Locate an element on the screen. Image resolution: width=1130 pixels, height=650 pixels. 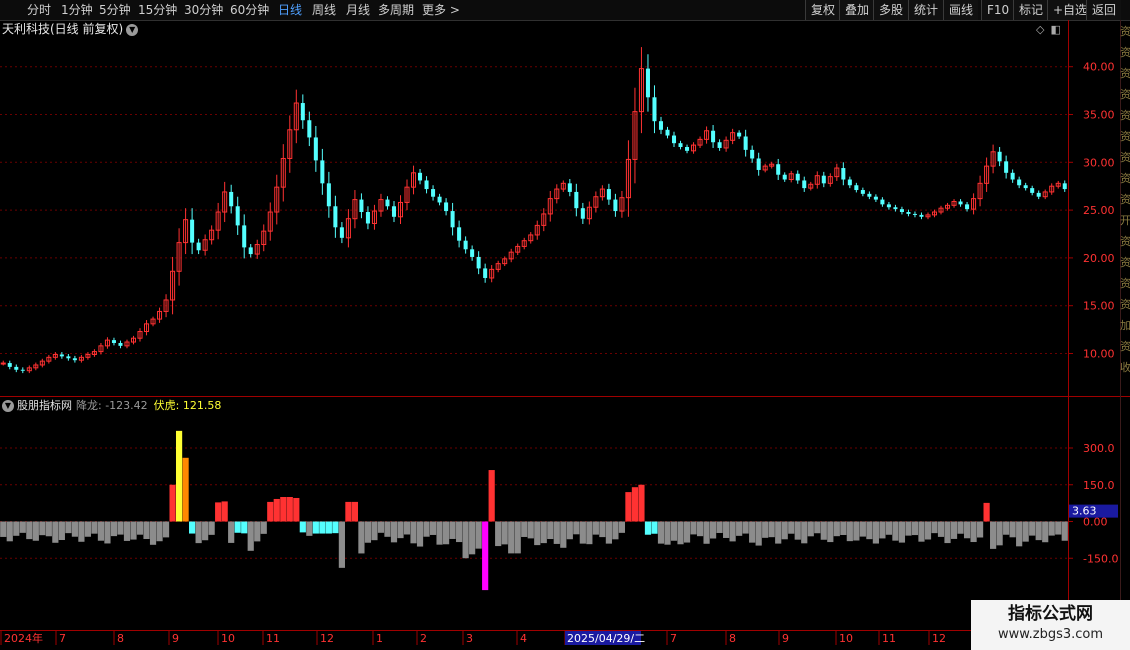
date-label: 9 is located at coordinates (175, 638).